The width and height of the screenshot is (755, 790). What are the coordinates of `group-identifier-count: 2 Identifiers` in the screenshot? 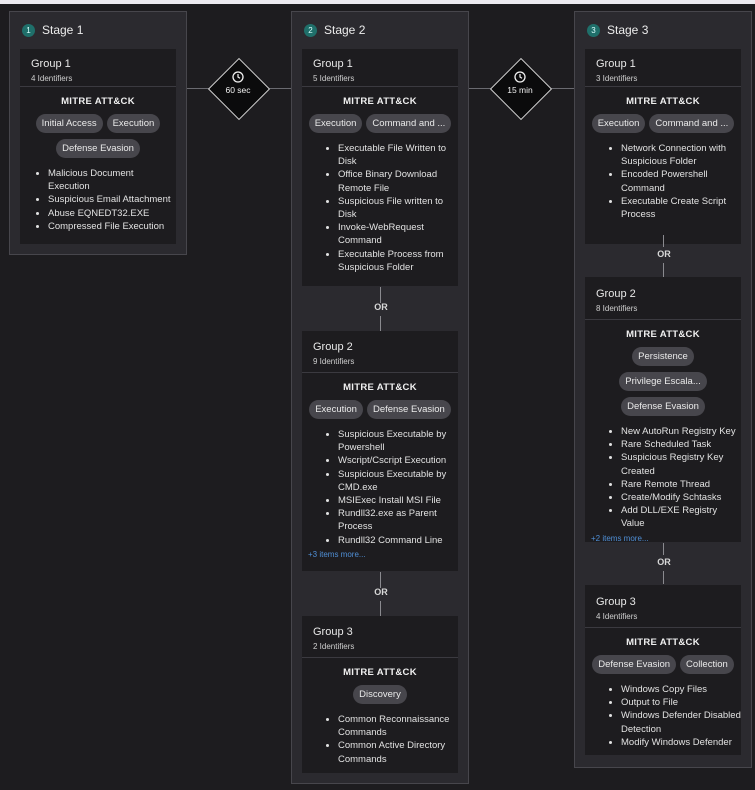 It's located at (334, 646).